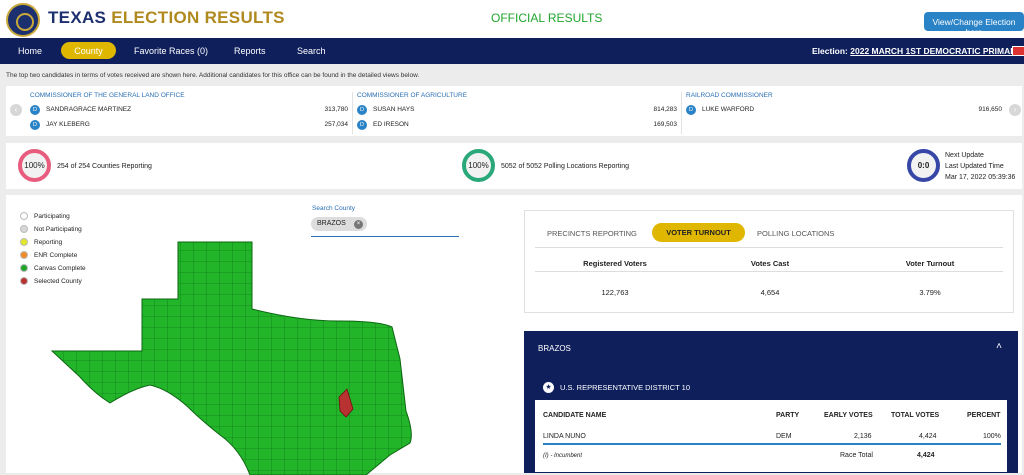  What do you see at coordinates (728, 109) in the screenshot?
I see `candidate-name: LUKE WARFORD` at bounding box center [728, 109].